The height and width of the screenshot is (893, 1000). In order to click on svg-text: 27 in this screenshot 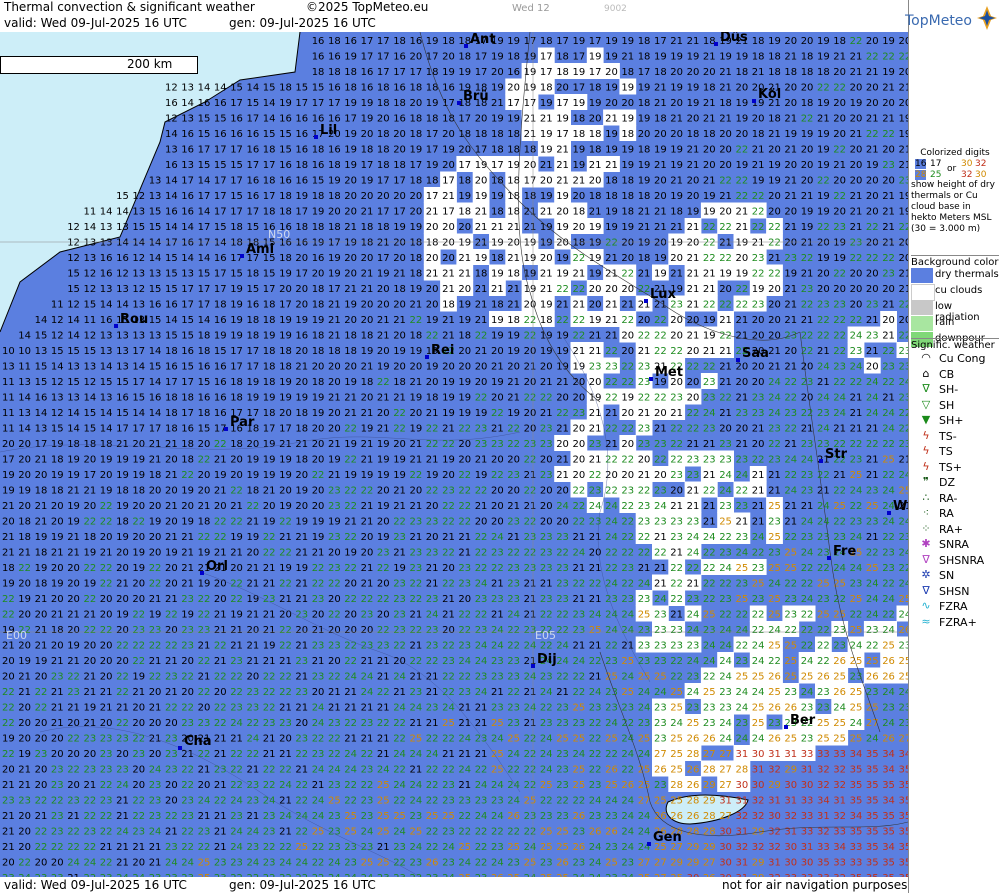, I will do `click(725, 770)`.